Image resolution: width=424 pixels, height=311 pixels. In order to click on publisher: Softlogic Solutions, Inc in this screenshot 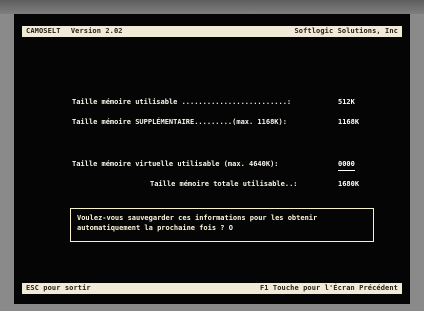, I will do `click(346, 31)`.